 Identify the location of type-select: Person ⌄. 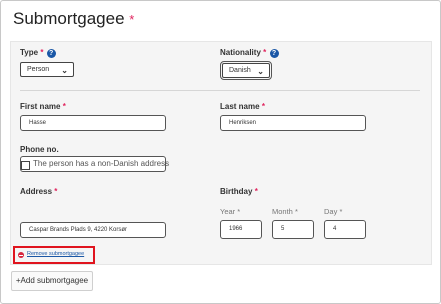
(47, 69).